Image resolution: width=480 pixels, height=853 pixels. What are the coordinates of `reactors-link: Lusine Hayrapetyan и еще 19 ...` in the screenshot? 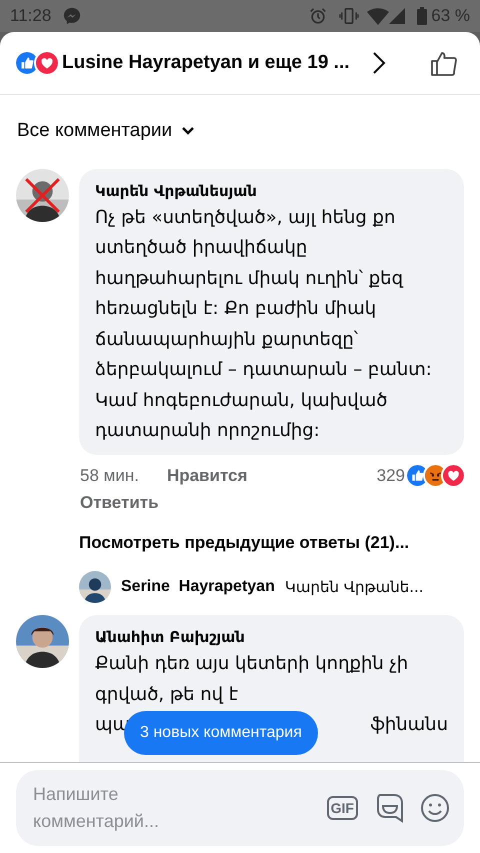 It's located at (206, 63).